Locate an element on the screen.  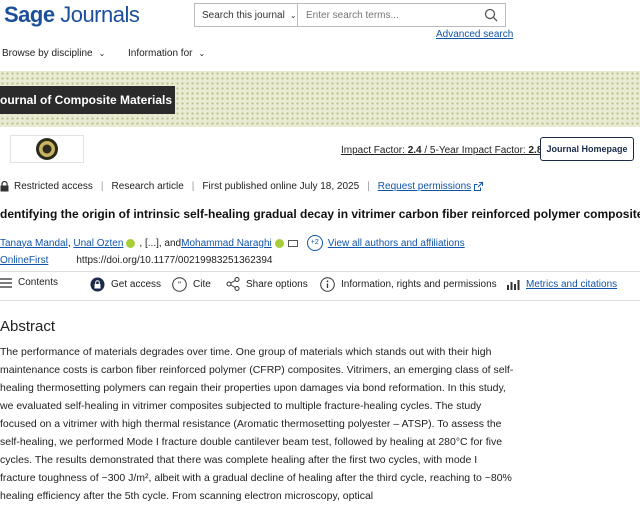
cite-label: Cite is located at coordinates (202, 284).